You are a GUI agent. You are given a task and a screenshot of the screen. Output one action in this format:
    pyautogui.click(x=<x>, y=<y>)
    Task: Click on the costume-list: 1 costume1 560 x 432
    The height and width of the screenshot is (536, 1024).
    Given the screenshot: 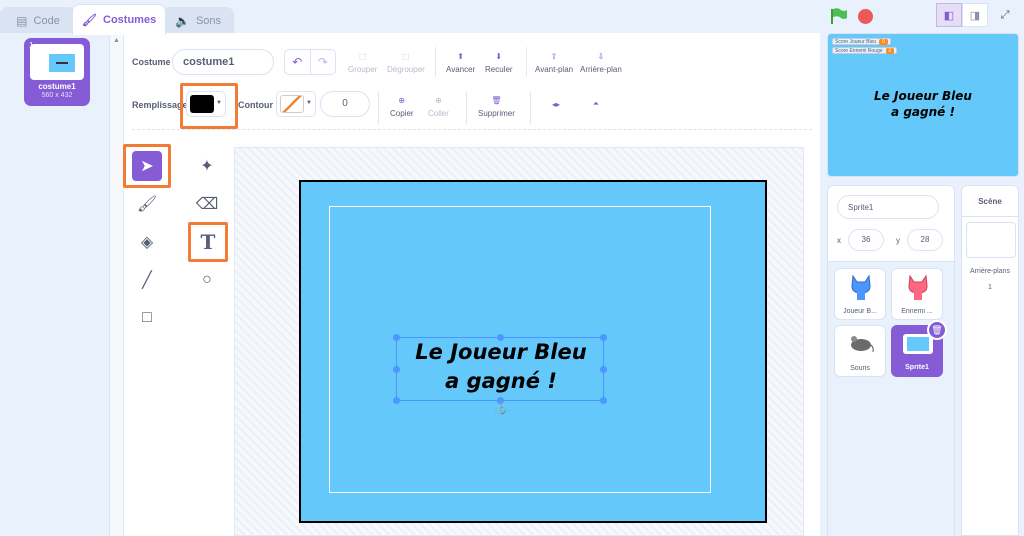 What is the action you would take?
    pyautogui.click(x=55, y=284)
    